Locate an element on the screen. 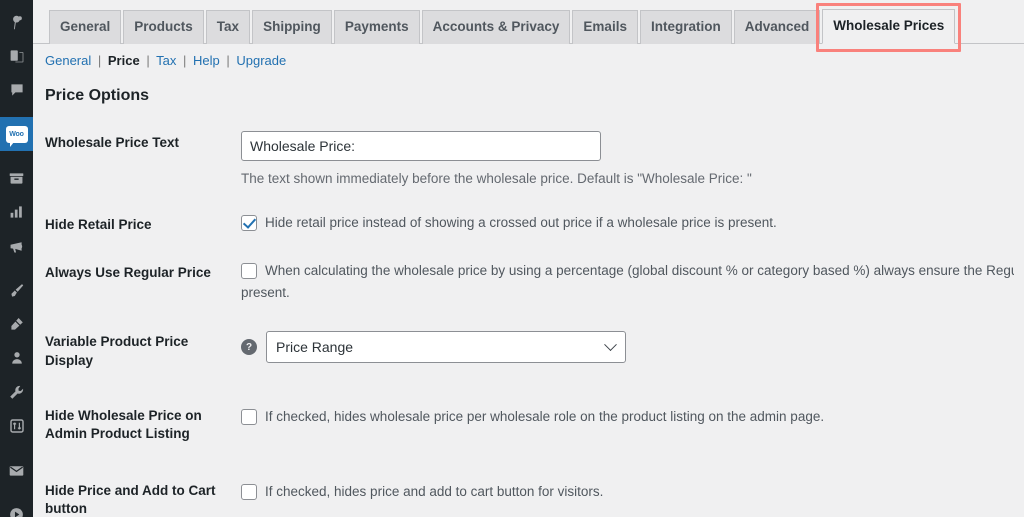 Image resolution: width=1024 pixels, height=517 pixels. tab-advanced: Advanced is located at coordinates (777, 27).